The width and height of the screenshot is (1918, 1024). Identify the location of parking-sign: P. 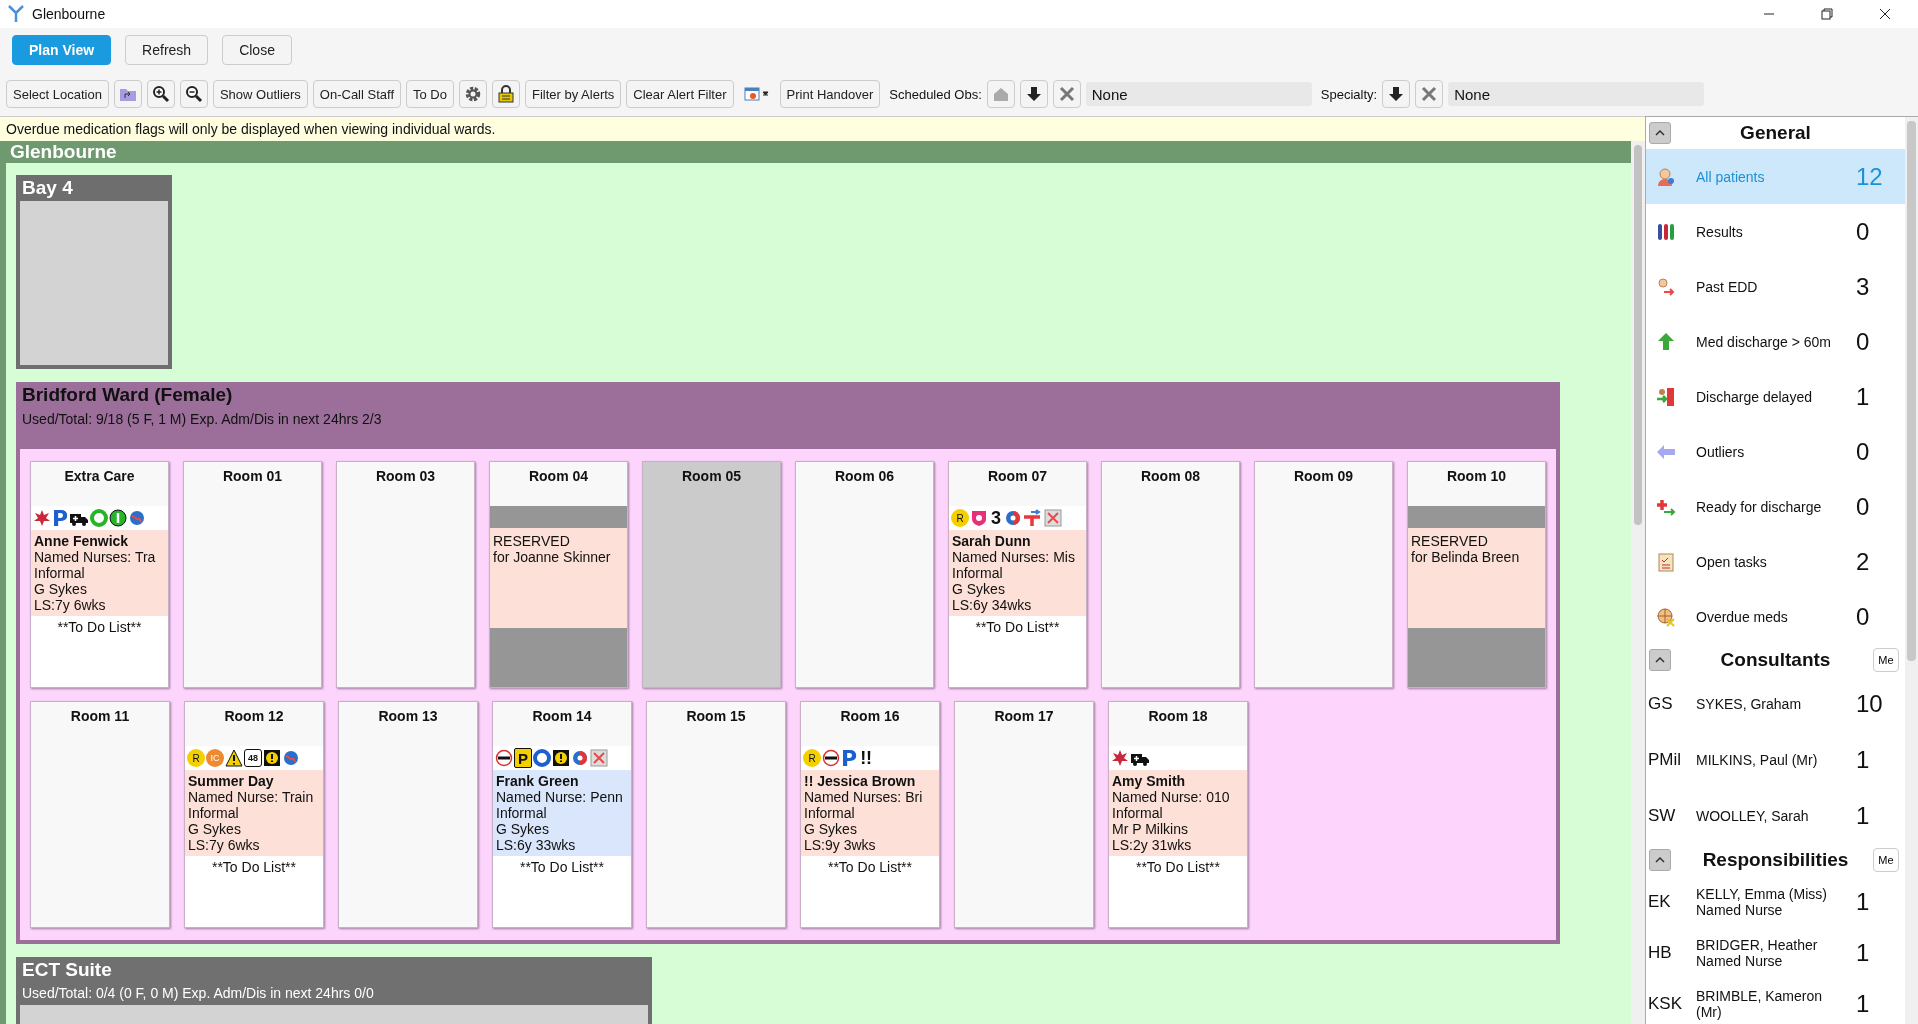
(60, 518).